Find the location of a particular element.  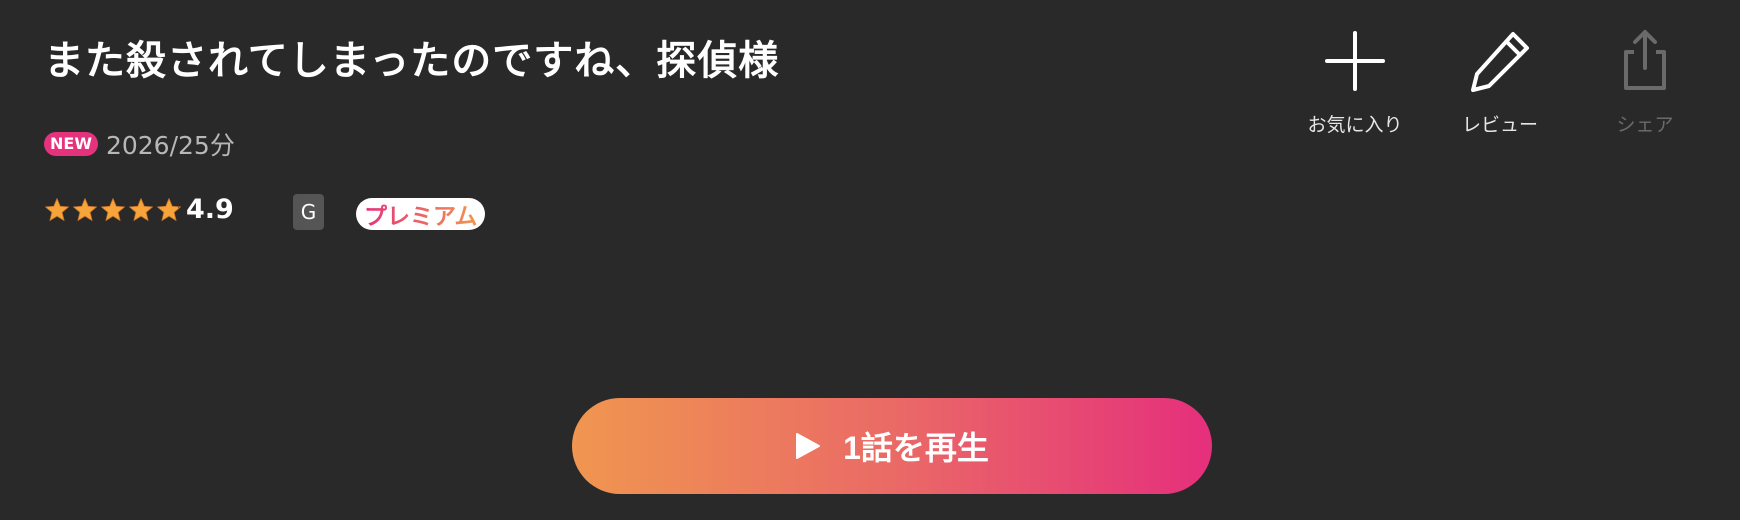

share-button: シェア is located at coordinates (1645, 81).